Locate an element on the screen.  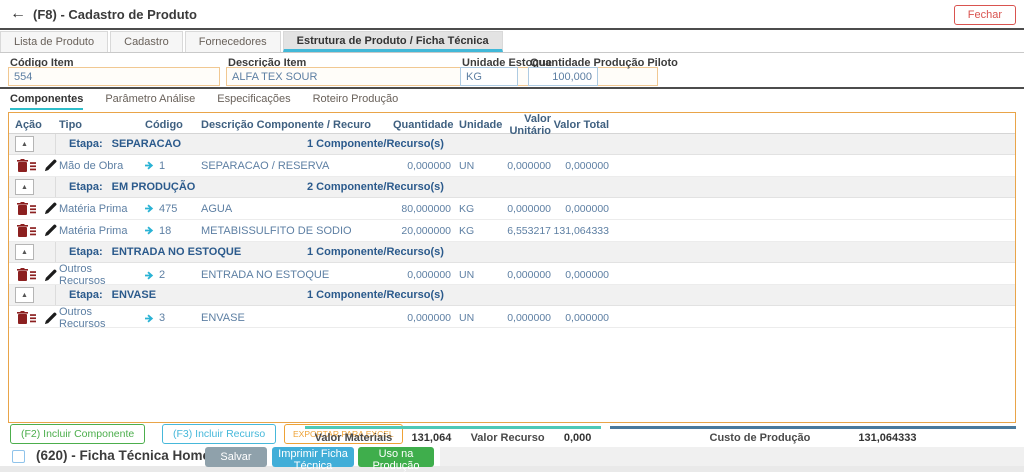
subtab-especificacoes: Especificações is located at coordinates (253, 101).